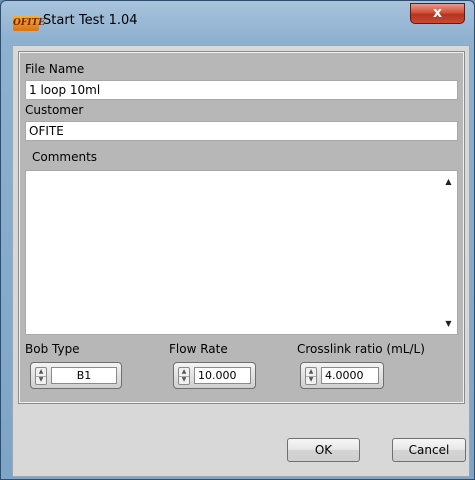  What do you see at coordinates (237, 23) in the screenshot?
I see `title-bar: OFITE Start Test 1.04 x` at bounding box center [237, 23].